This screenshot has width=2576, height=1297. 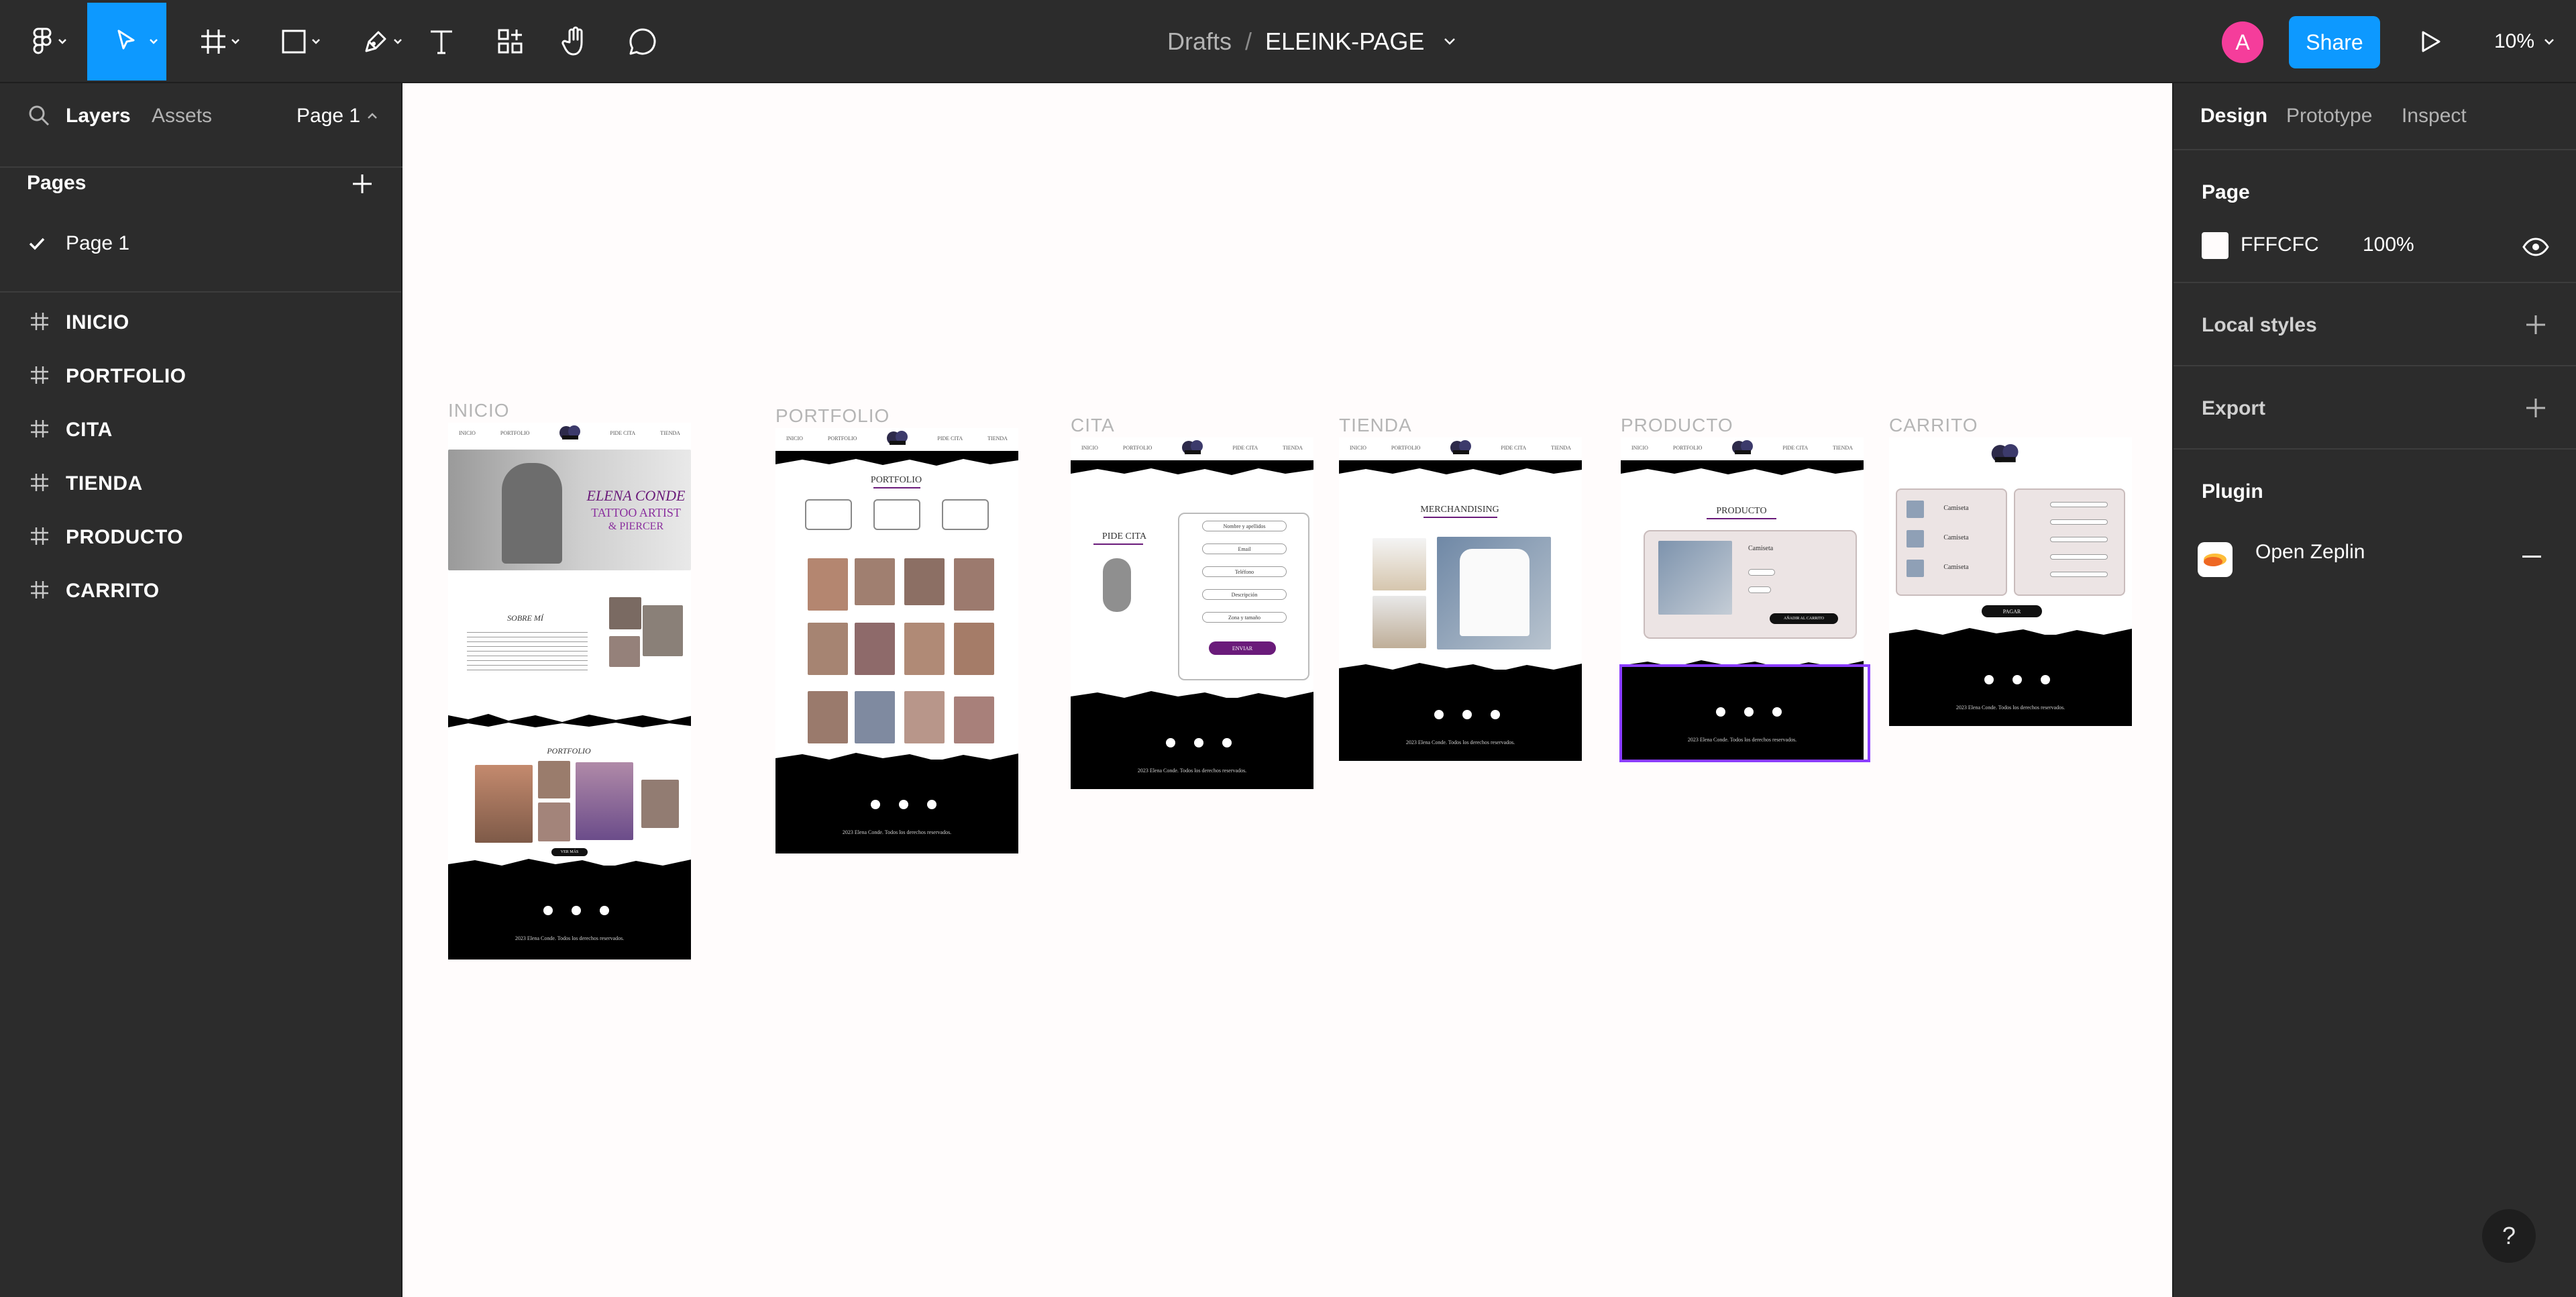 I want to click on tab-layers: Layers, so click(x=98, y=116).